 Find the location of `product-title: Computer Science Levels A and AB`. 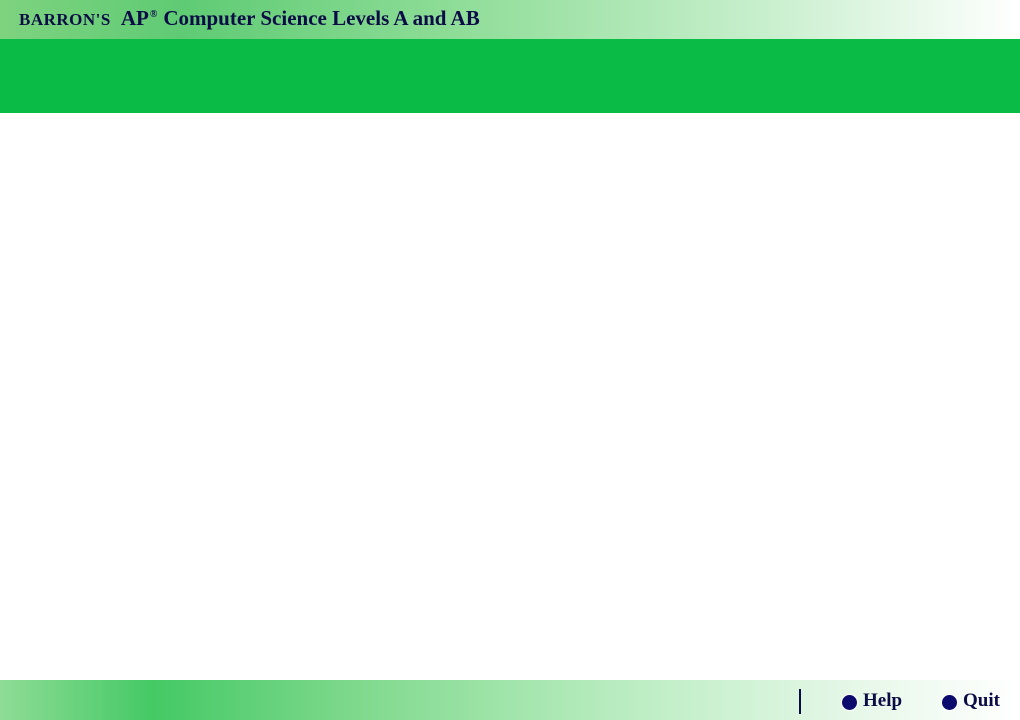

product-title: Computer Science Levels A and AB is located at coordinates (321, 18).